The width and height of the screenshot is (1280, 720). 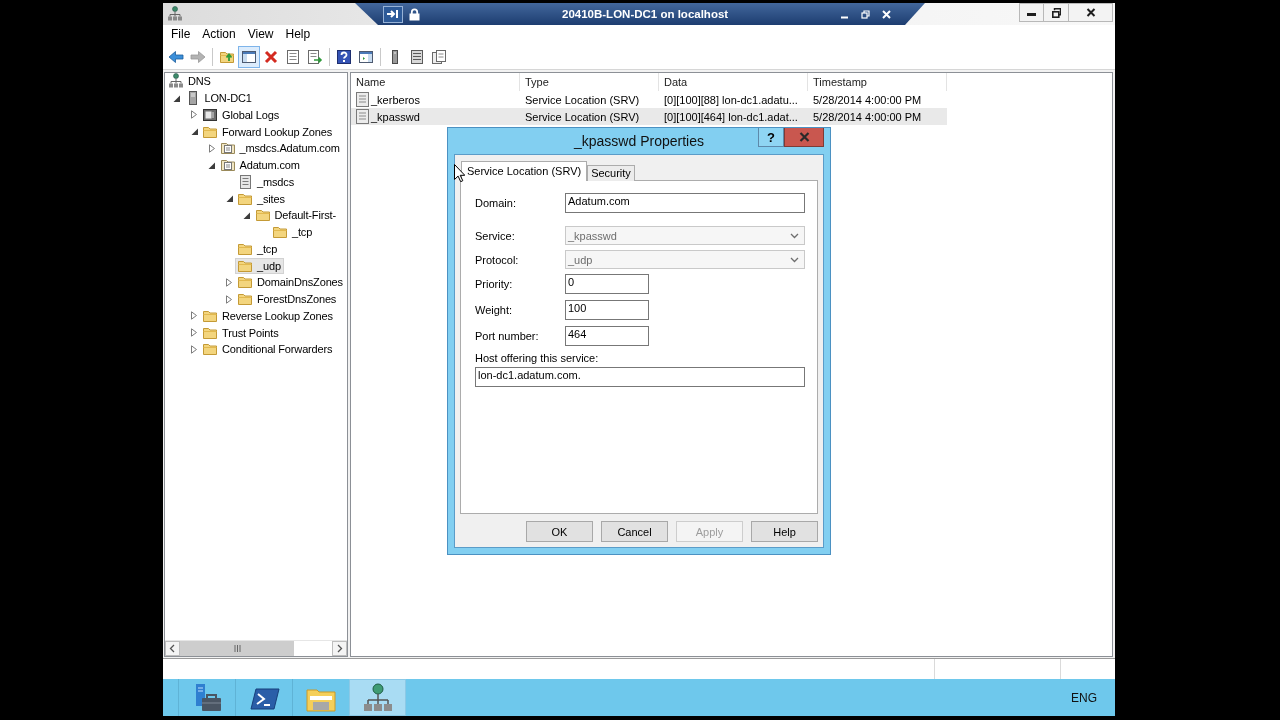 I want to click on window-title: 20410B-LON-DC1 on localhost, so click(x=645, y=14).